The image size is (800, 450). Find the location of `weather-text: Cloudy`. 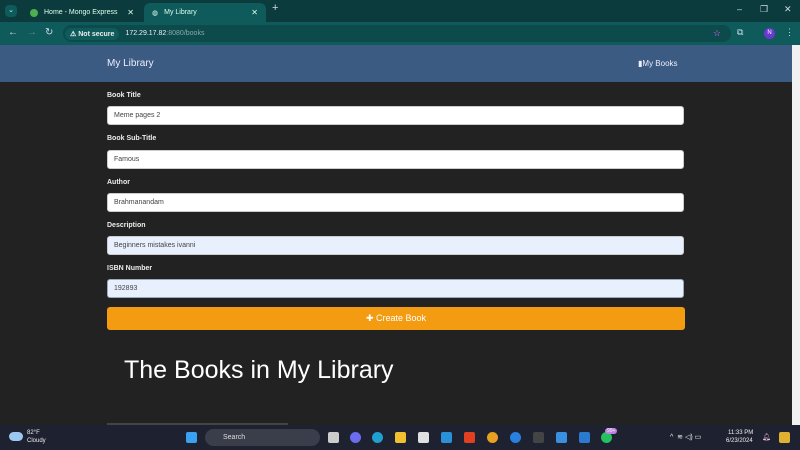

weather-text: Cloudy is located at coordinates (36, 441).